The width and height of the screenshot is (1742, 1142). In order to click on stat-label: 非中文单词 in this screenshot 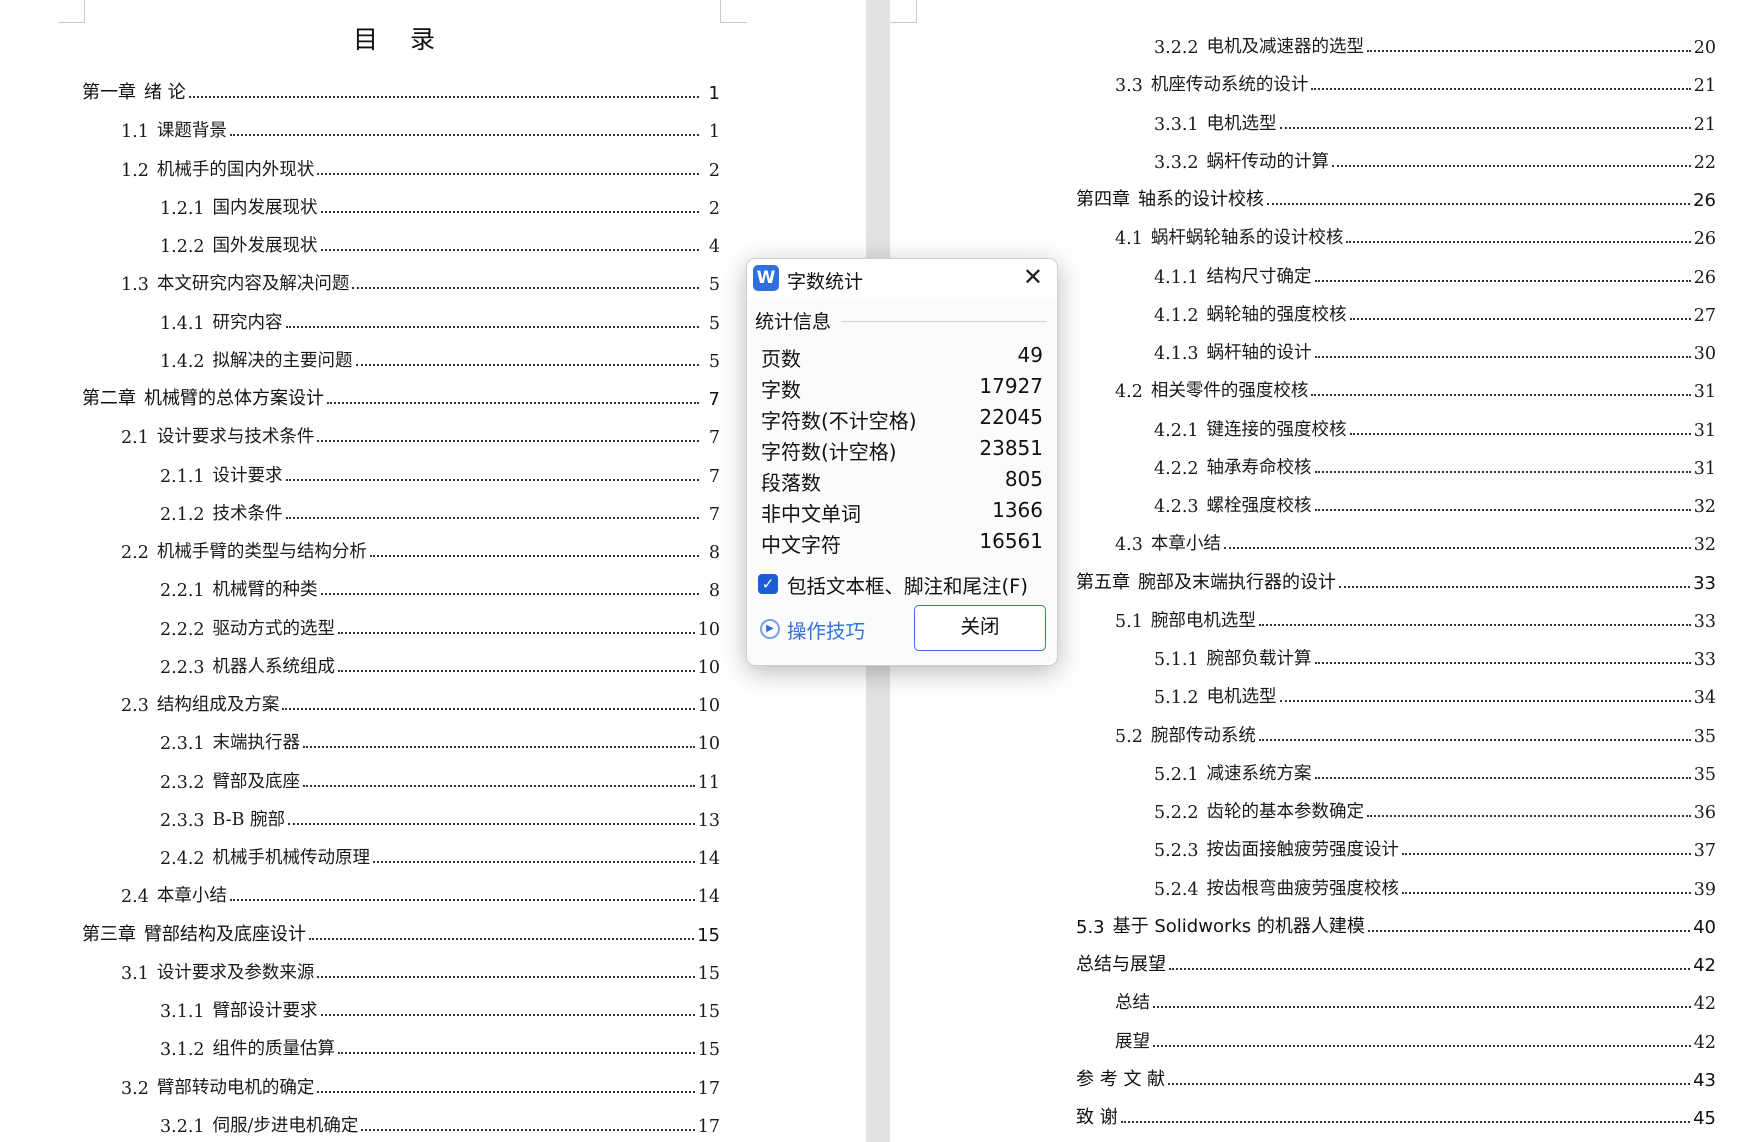, I will do `click(811, 514)`.